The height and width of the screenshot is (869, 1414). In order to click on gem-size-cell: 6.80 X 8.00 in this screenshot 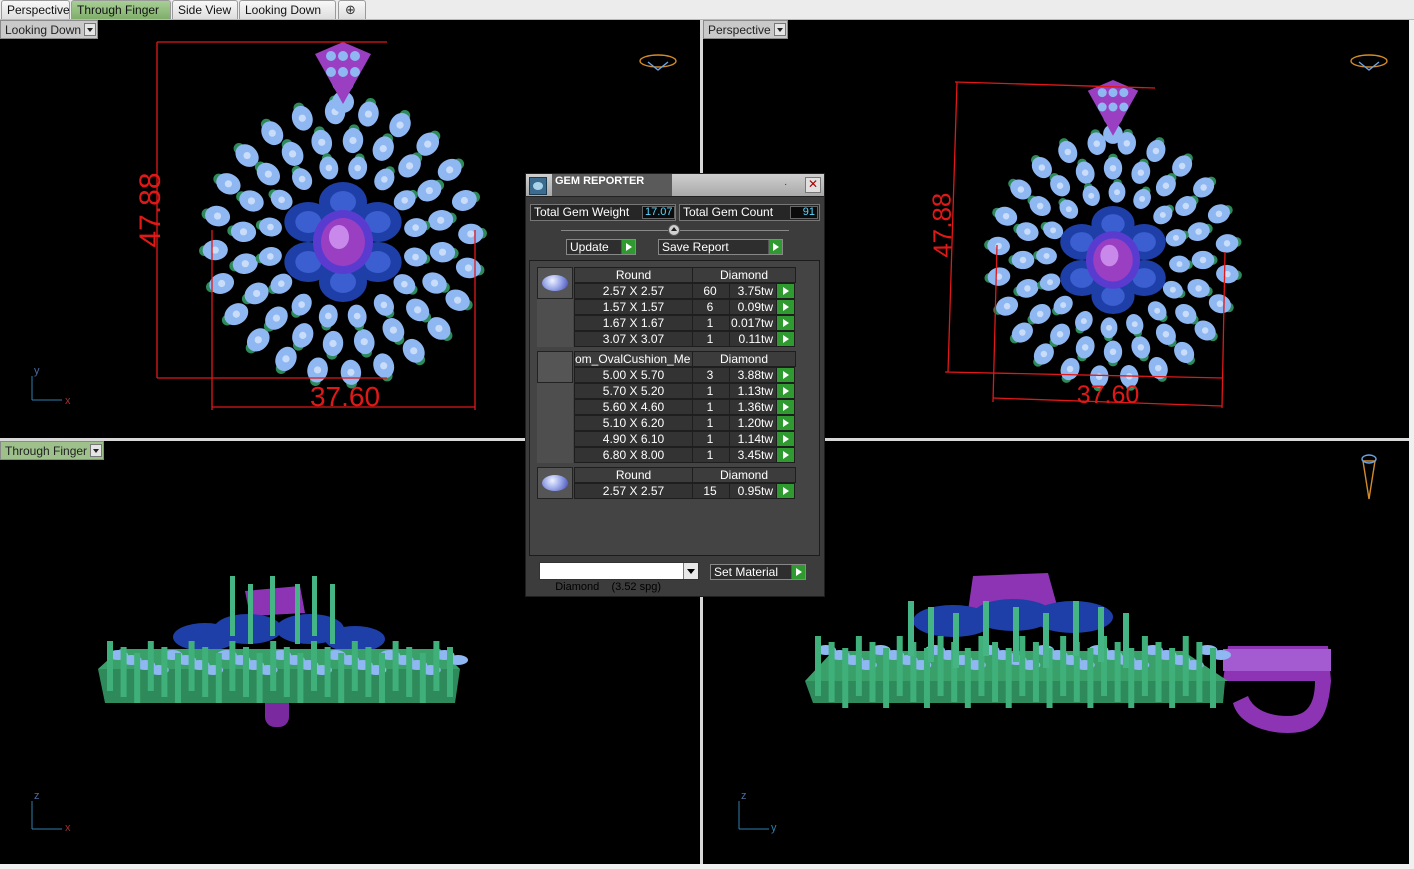, I will do `click(633, 455)`.